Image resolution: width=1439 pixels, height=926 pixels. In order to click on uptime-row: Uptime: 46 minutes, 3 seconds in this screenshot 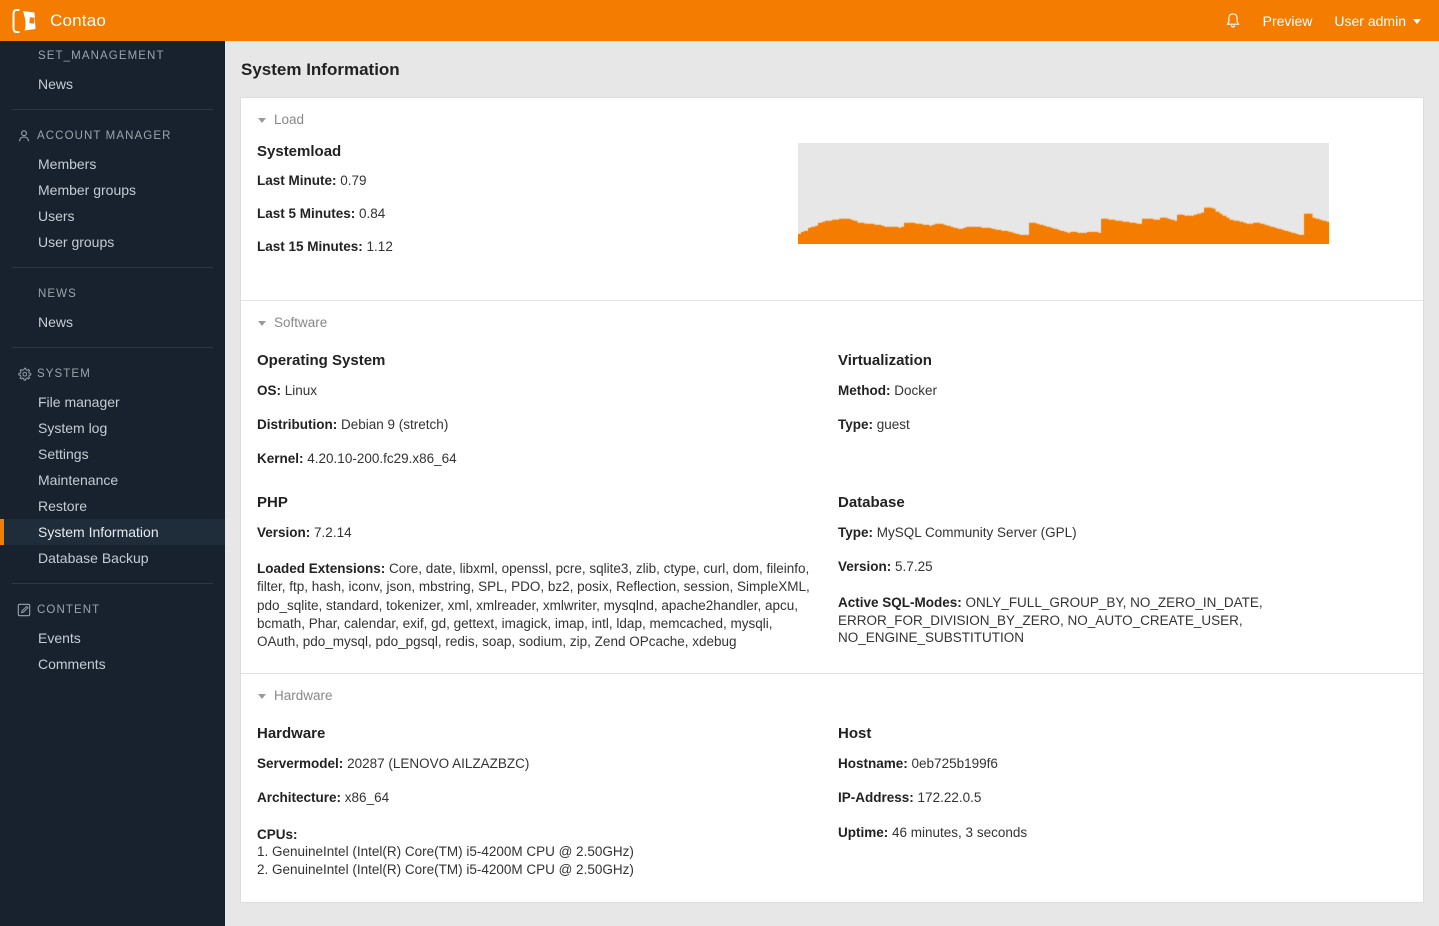, I will do `click(1112, 832)`.